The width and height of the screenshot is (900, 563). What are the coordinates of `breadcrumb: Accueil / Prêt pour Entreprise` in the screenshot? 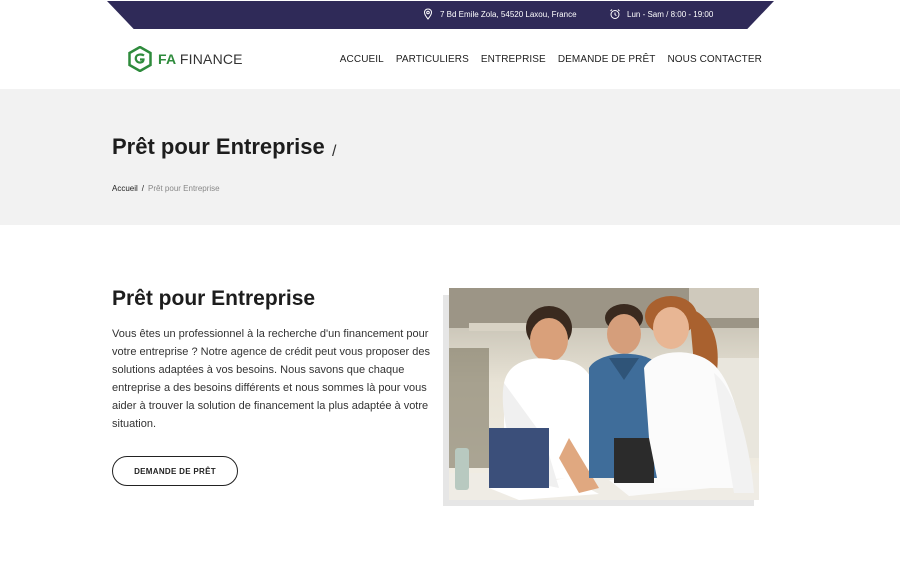 It's located at (166, 188).